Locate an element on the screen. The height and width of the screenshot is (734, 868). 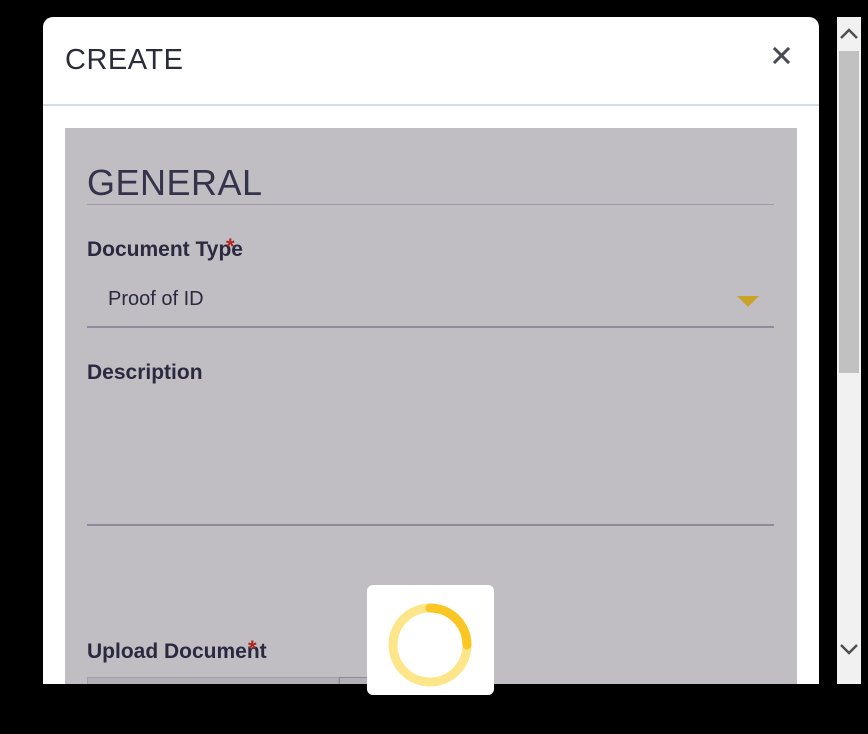
close-icon is located at coordinates (781, 55).